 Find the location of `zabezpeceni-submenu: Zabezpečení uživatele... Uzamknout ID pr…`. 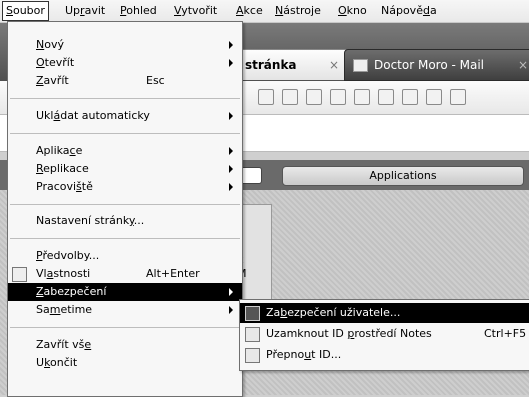

zabezpeceni-submenu: Zabezpečení uživatele... Uzamknout ID pr… is located at coordinates (384, 335).